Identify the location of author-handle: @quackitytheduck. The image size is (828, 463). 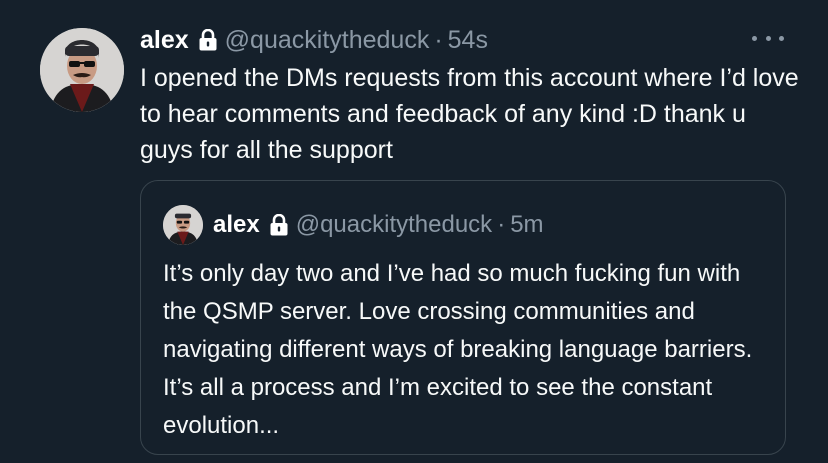
(327, 40).